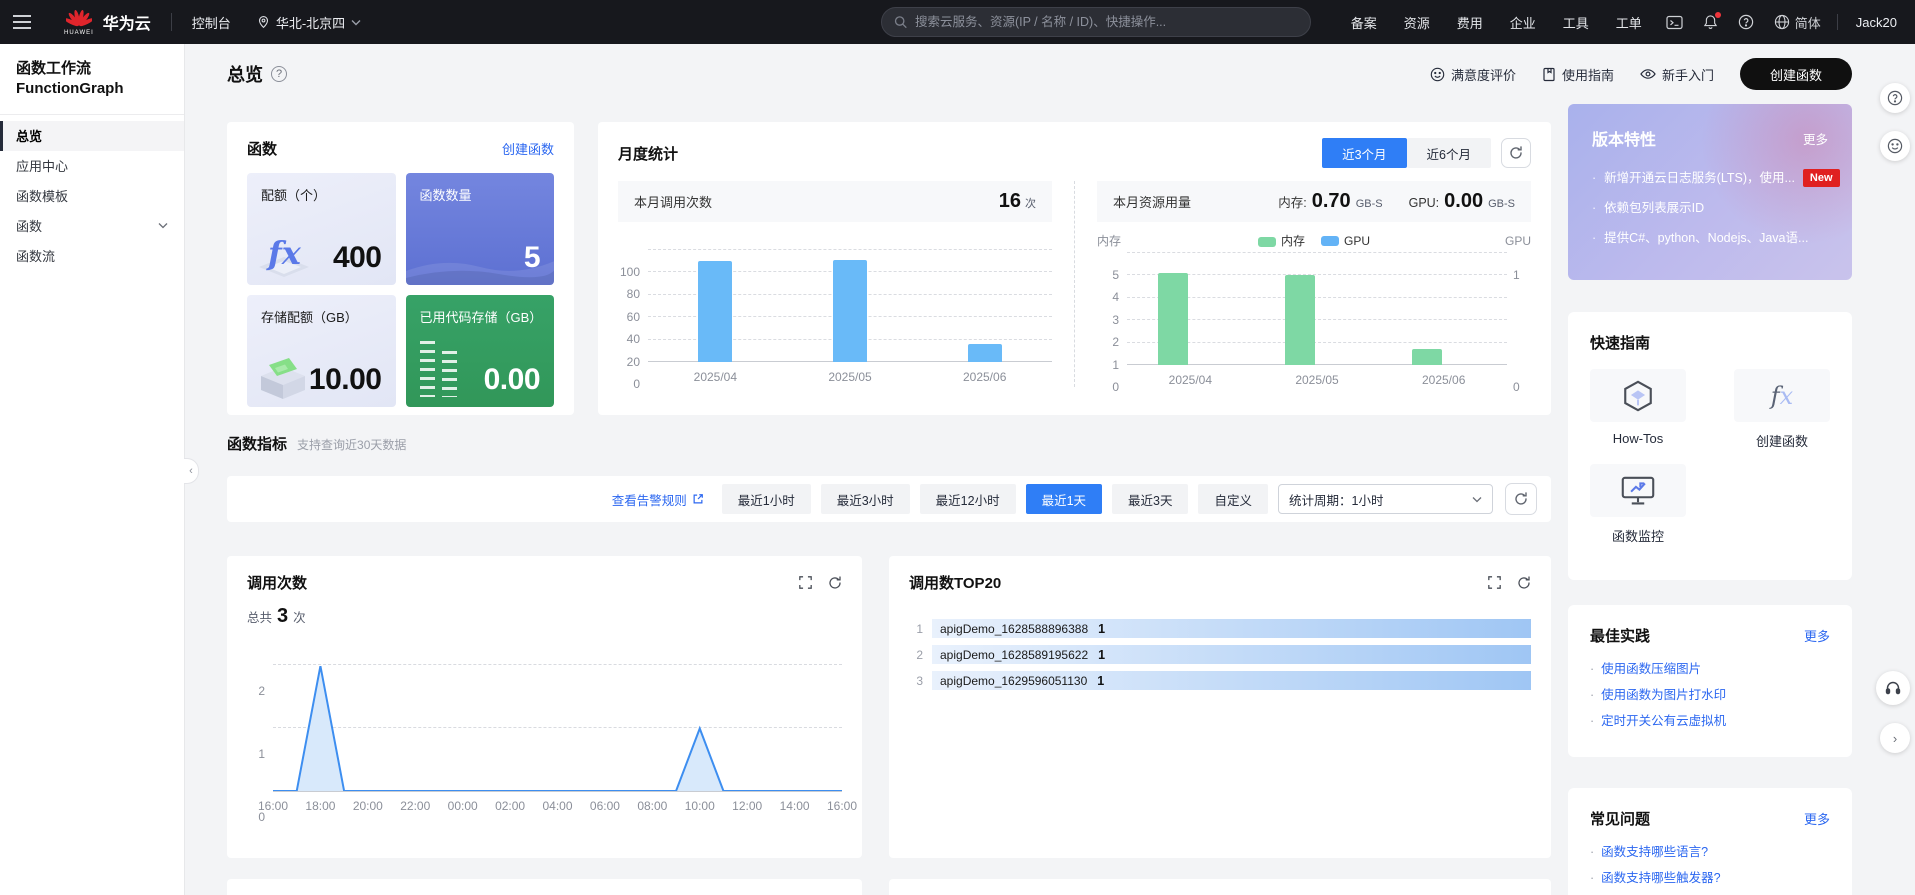  Describe the element at coordinates (1292, 203) in the screenshot. I see `memory-label: 内存:` at that location.